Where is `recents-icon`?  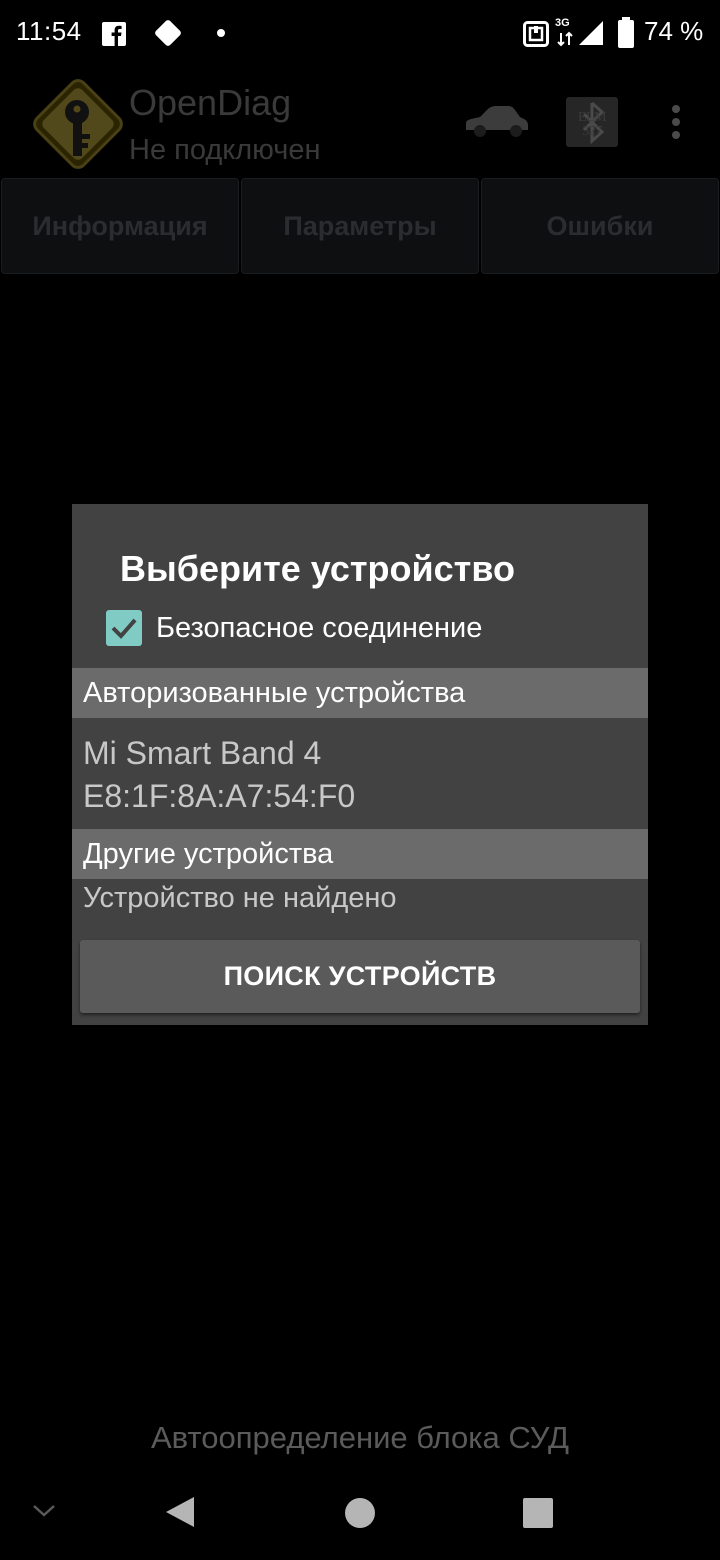
recents-icon is located at coordinates (538, 1513).